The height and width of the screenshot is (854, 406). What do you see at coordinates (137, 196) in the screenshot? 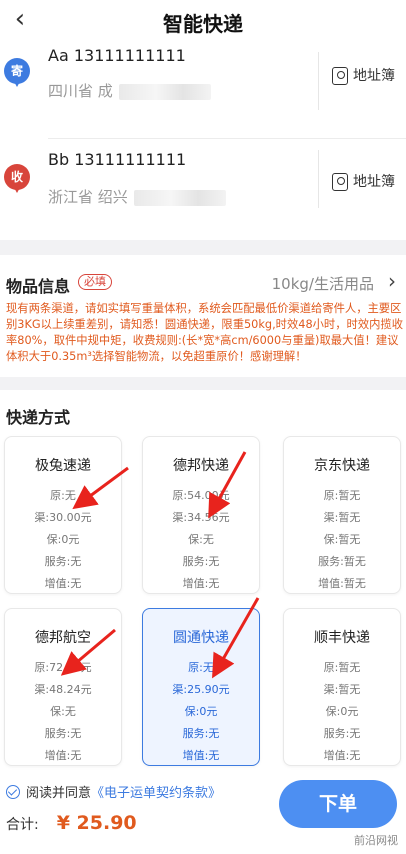
I see `receiver-region: 浙江省 绍兴` at bounding box center [137, 196].